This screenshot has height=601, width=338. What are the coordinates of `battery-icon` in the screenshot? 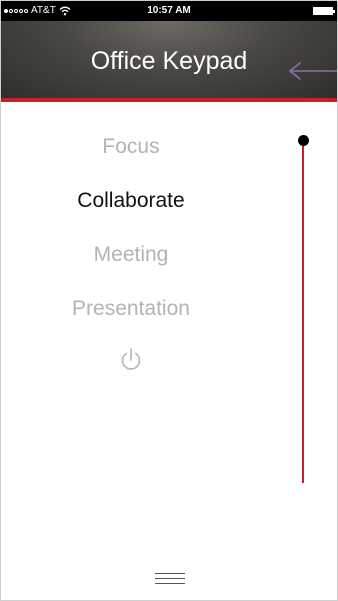 It's located at (324, 11).